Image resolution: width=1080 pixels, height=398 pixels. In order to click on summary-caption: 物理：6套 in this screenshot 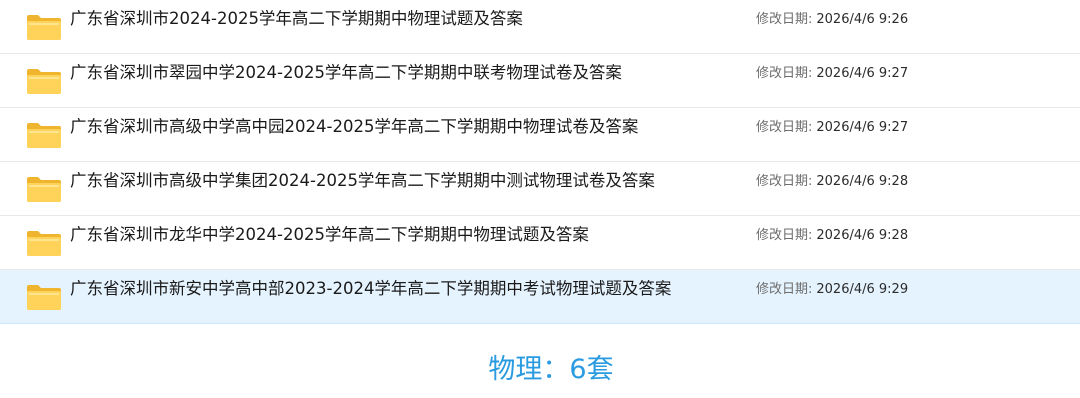, I will do `click(551, 369)`.